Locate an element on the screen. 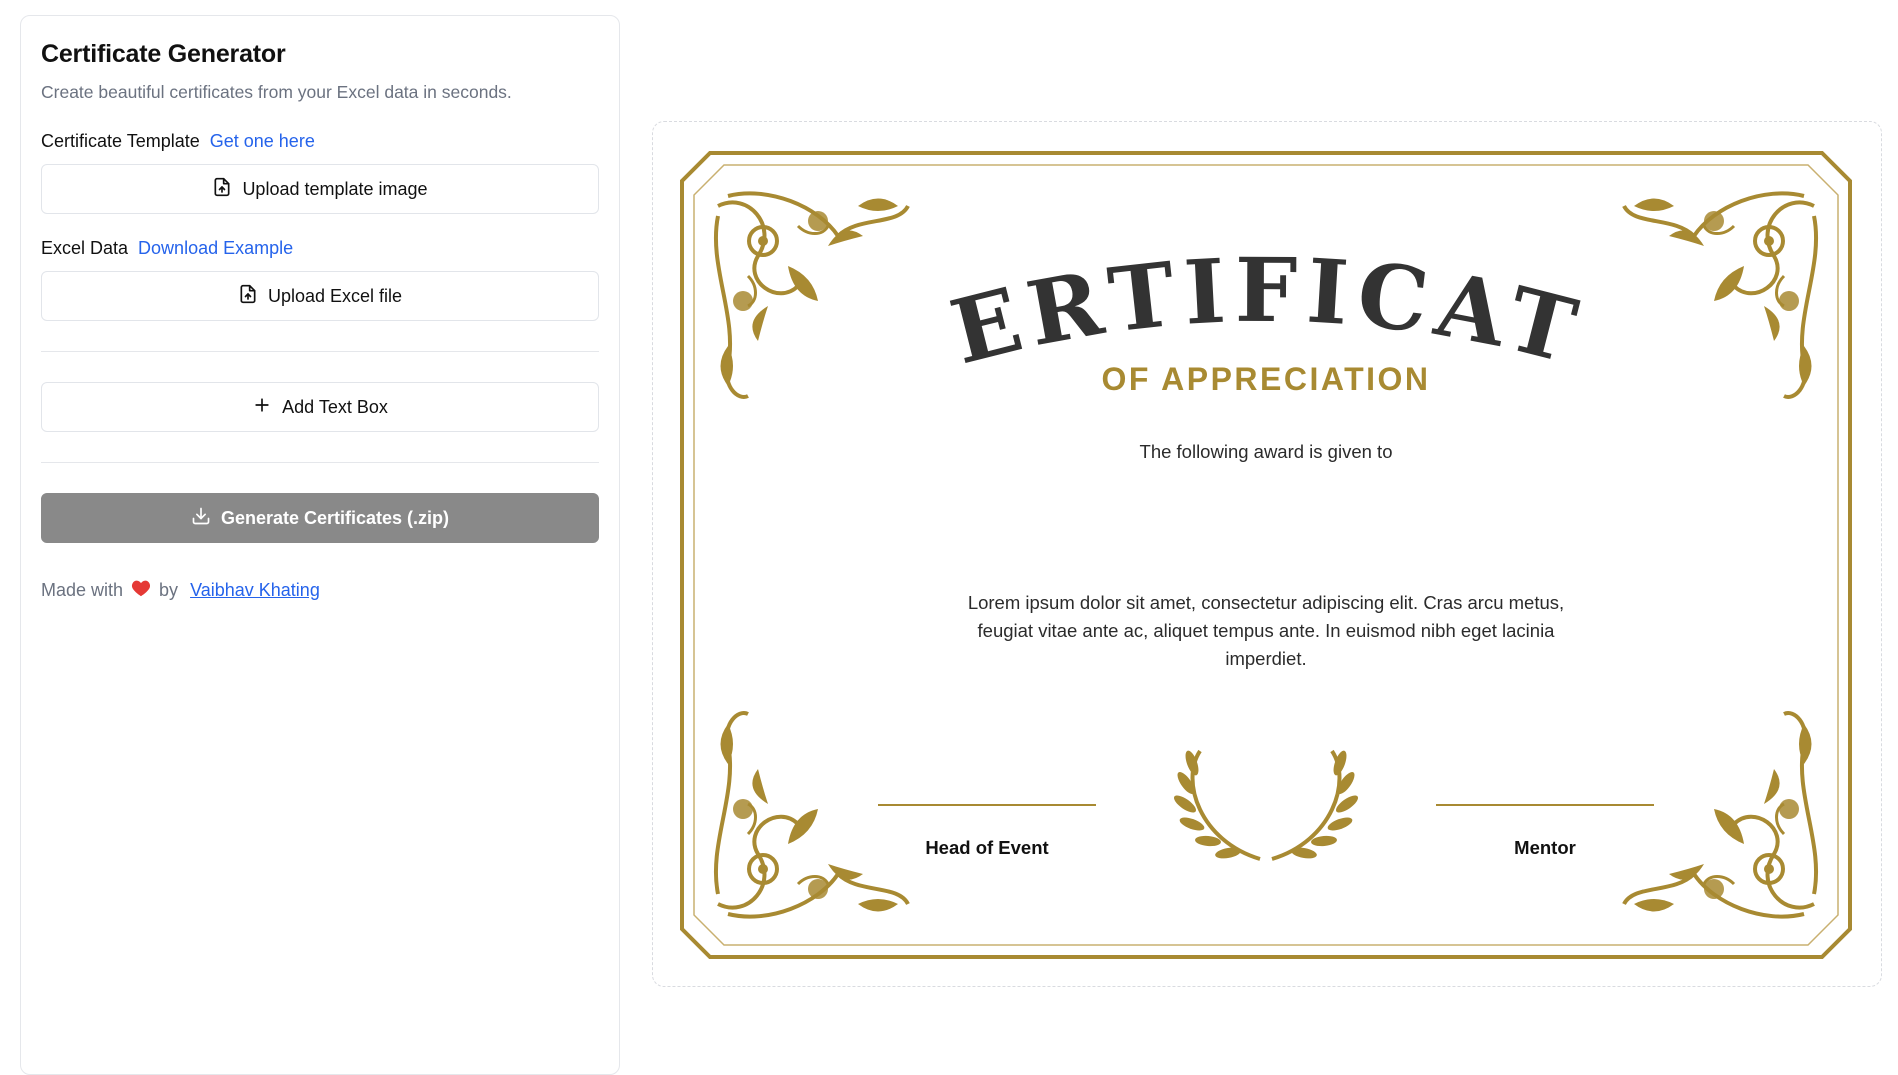 The image size is (1898, 1075). add-text-box-label: Add Text Box is located at coordinates (335, 406).